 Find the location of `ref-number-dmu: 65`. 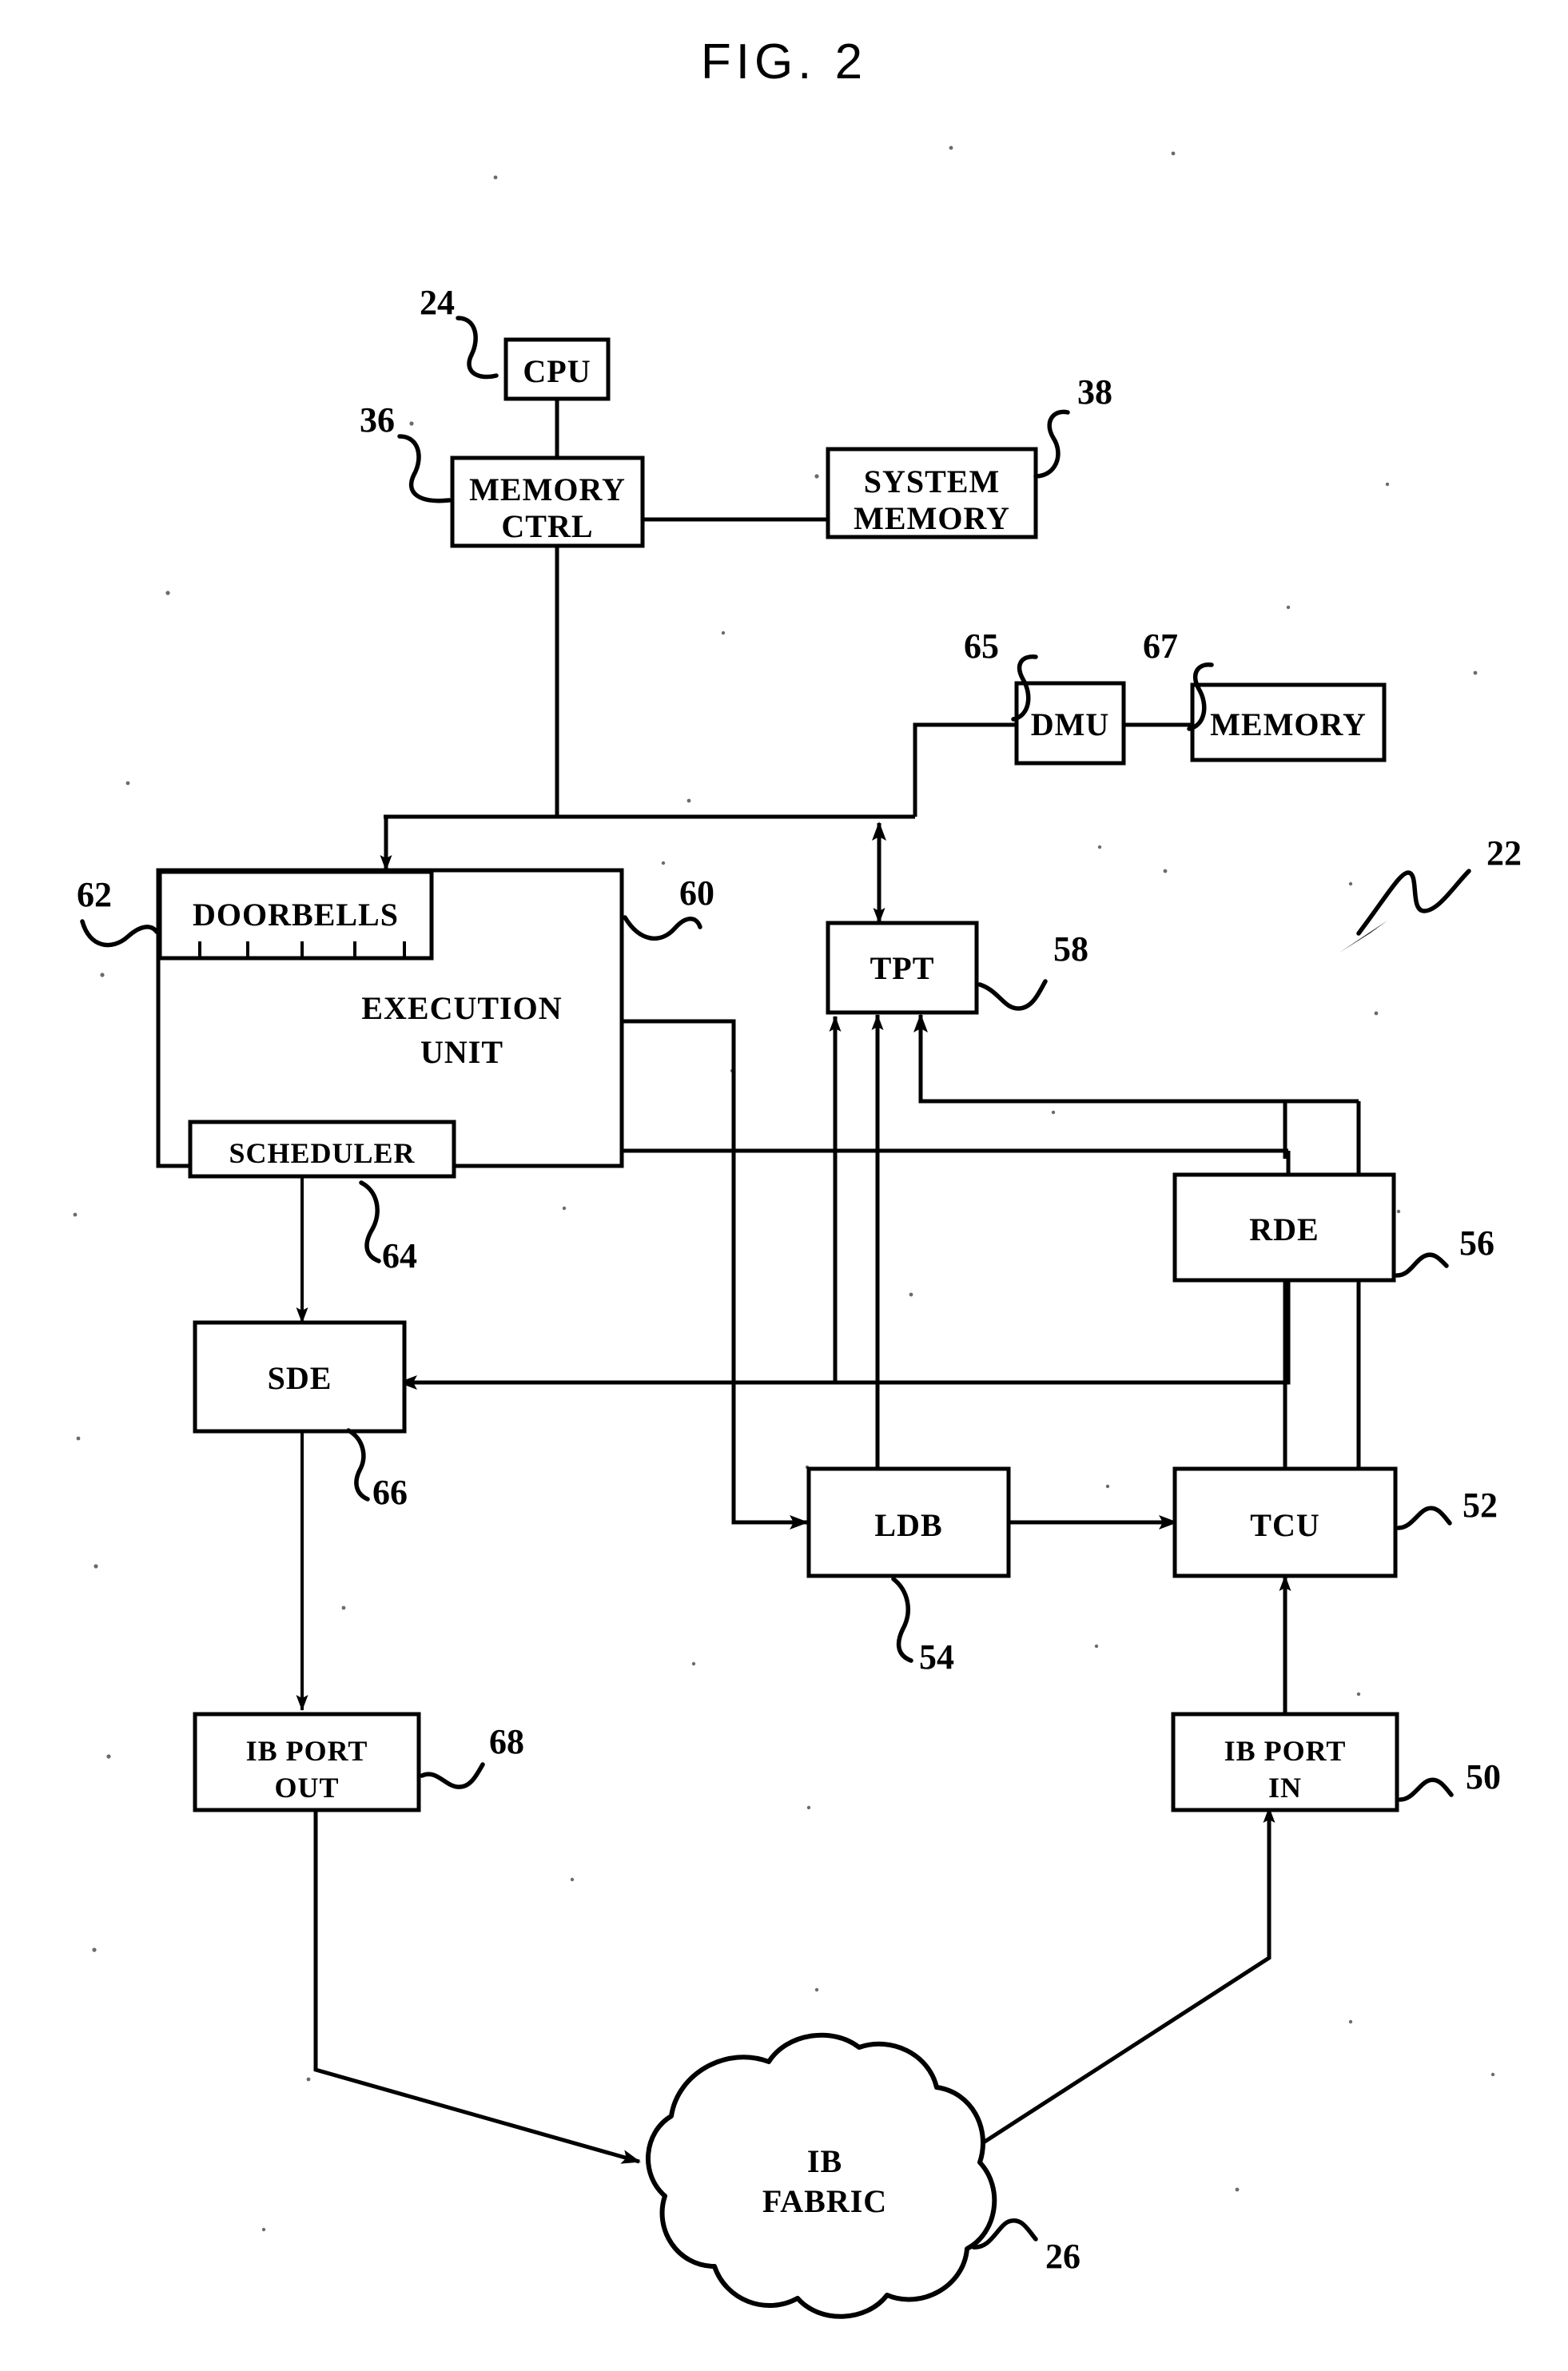

ref-number-dmu: 65 is located at coordinates (981, 647).